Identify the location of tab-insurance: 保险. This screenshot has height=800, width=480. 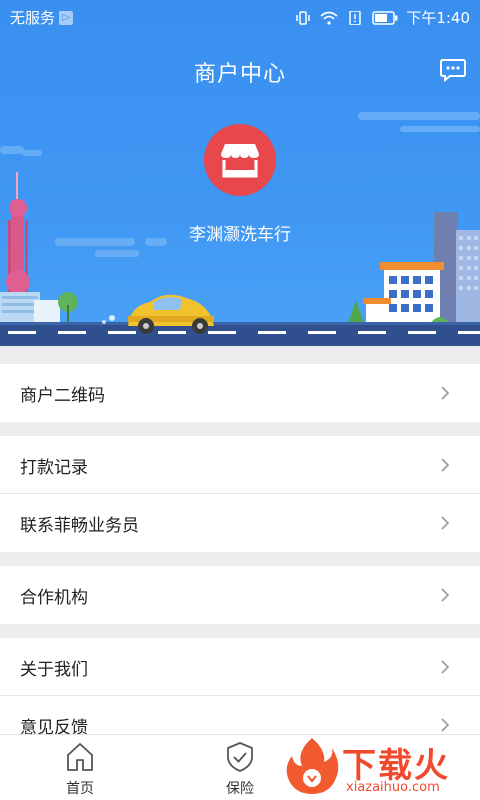
(240, 767).